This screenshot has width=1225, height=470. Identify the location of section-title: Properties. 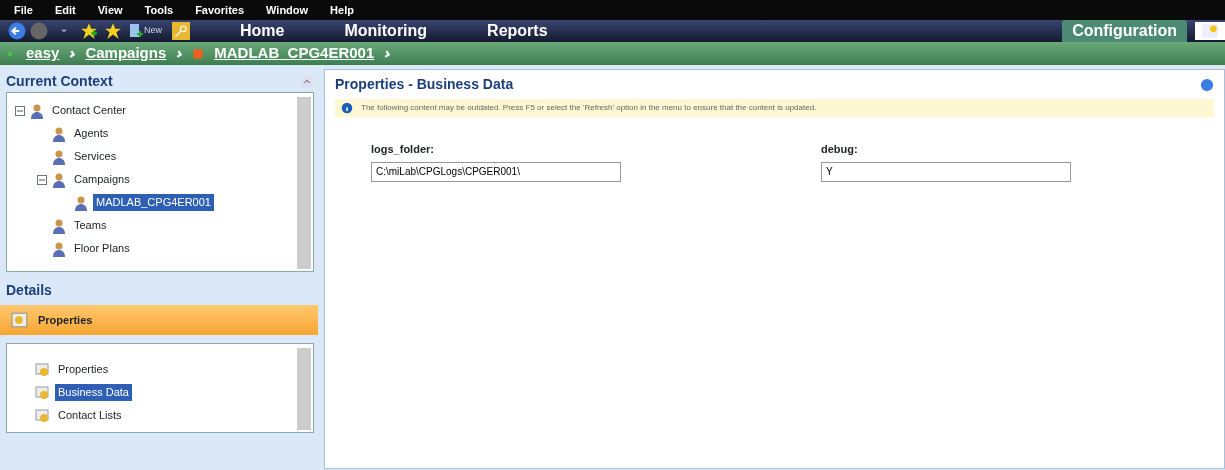
(65, 320).